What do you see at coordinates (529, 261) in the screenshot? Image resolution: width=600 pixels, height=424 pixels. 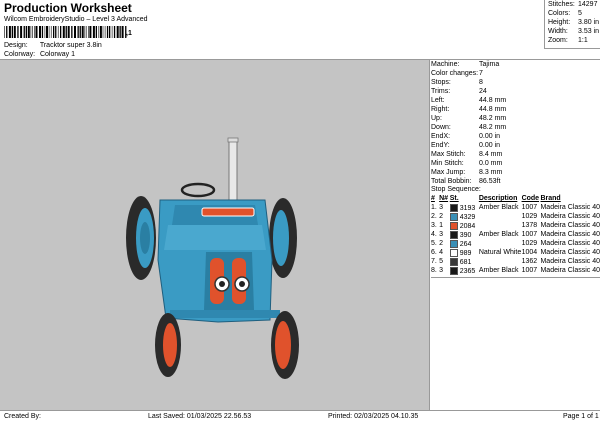 I see `row-code: 1362` at bounding box center [529, 261].